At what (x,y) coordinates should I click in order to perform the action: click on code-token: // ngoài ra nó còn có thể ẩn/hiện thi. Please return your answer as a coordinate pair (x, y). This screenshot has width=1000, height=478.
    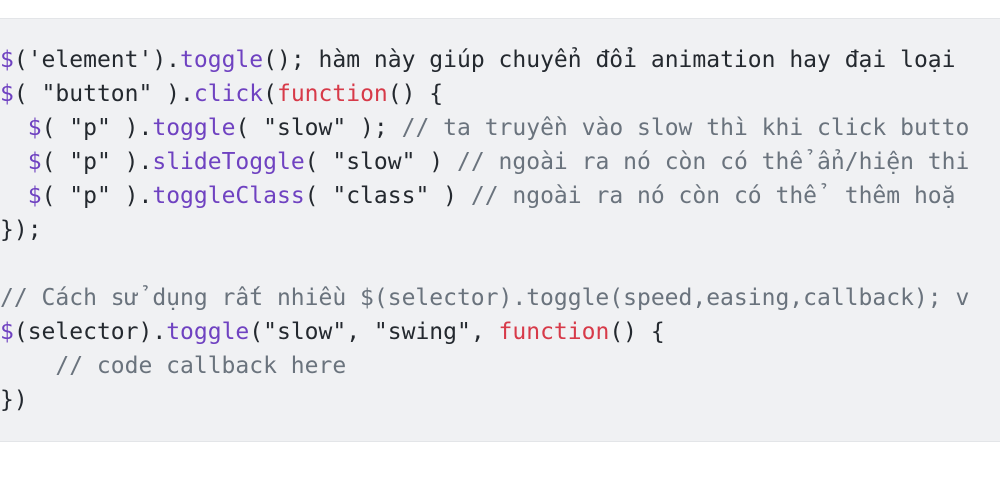
    Looking at the image, I should click on (713, 162).